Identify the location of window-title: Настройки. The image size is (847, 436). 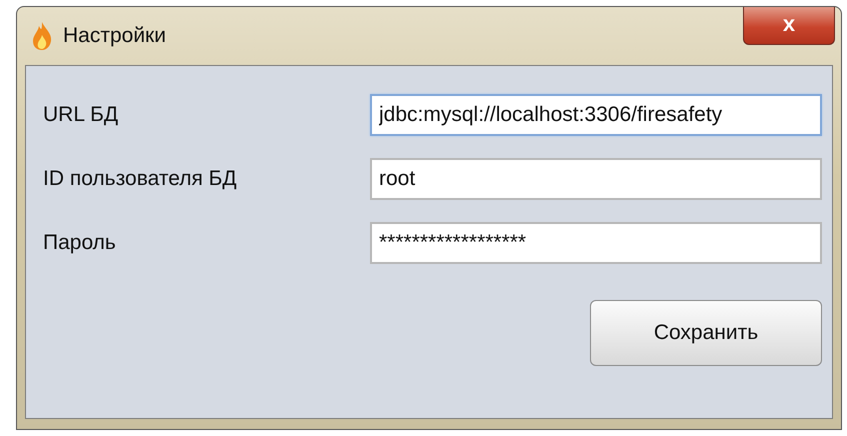
(114, 36).